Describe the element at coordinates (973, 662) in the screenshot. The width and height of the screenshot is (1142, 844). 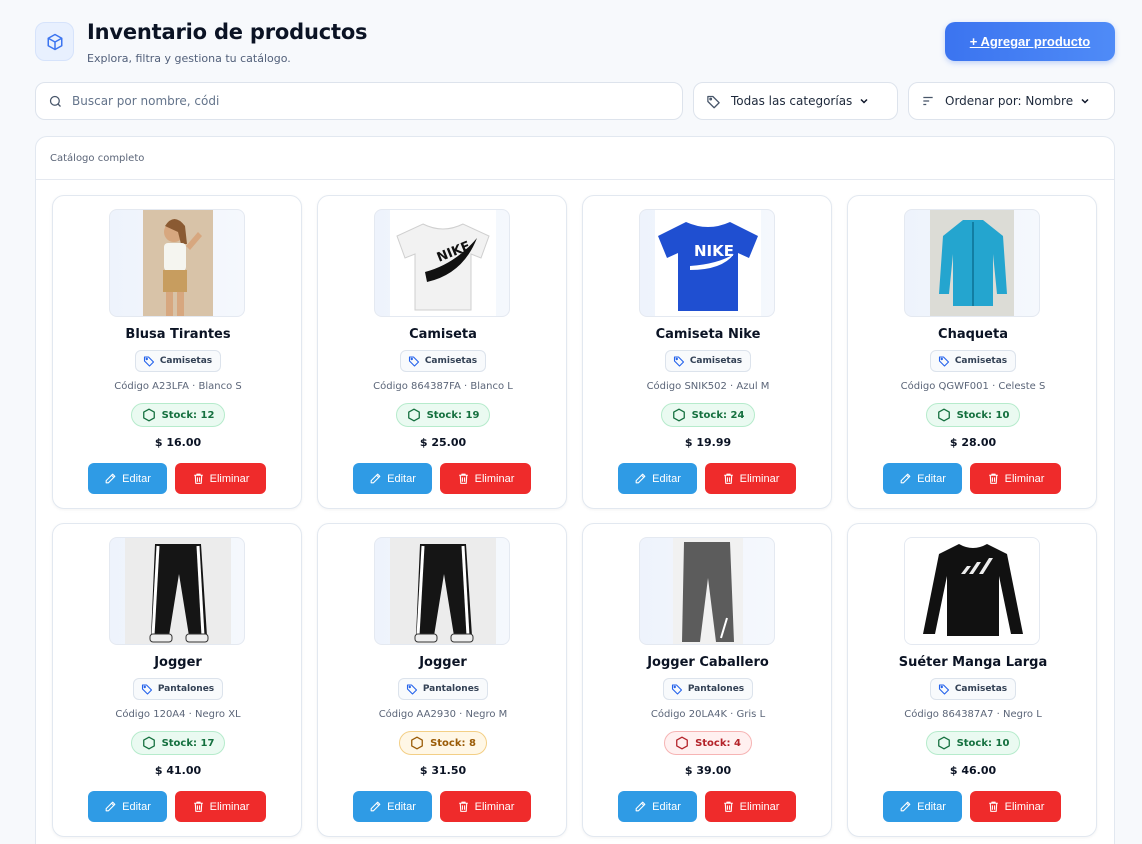
I see `product-name: Suéter Manga Larga` at that location.